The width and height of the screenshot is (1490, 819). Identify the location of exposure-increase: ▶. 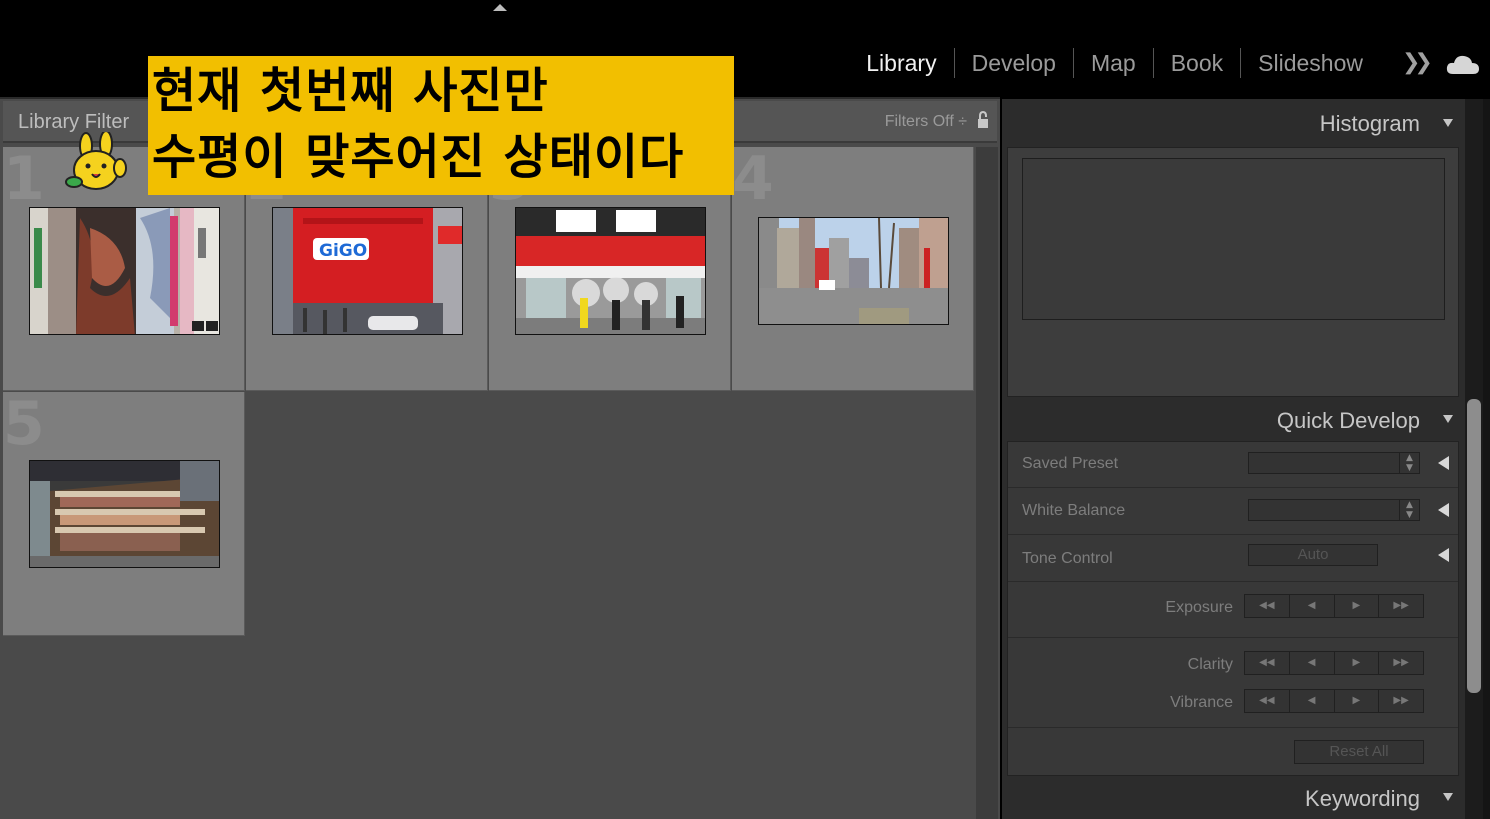
(1357, 606).